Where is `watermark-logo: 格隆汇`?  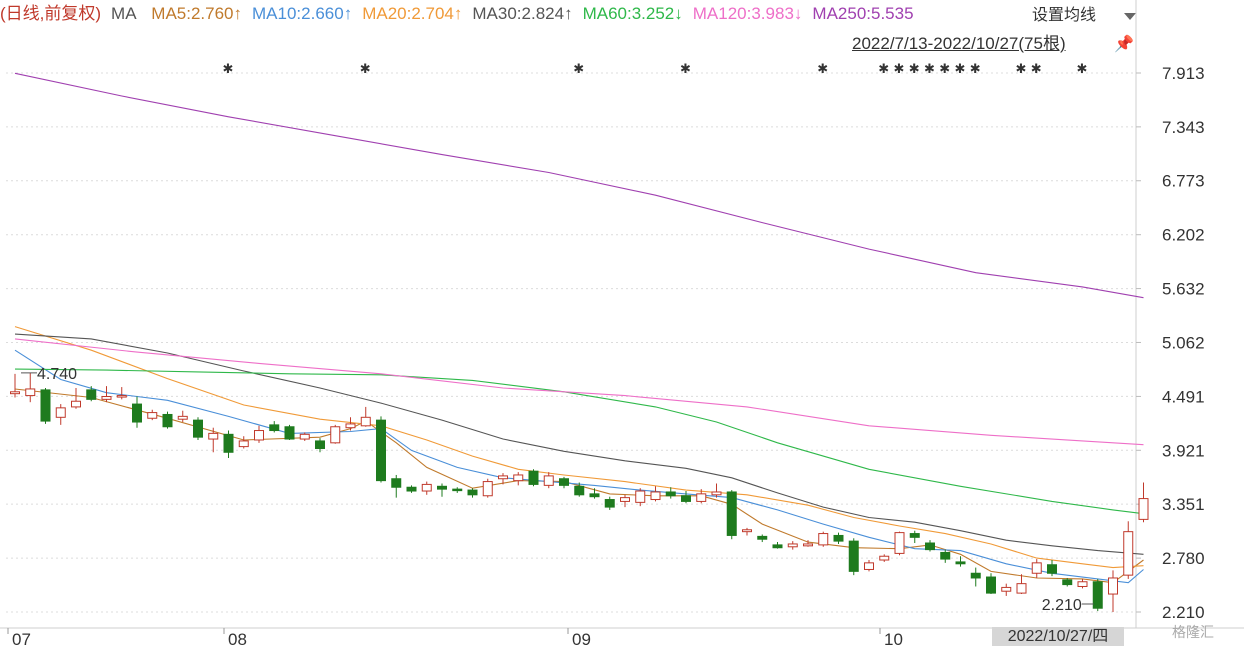
watermark-logo: 格隆汇 is located at coordinates (1193, 632).